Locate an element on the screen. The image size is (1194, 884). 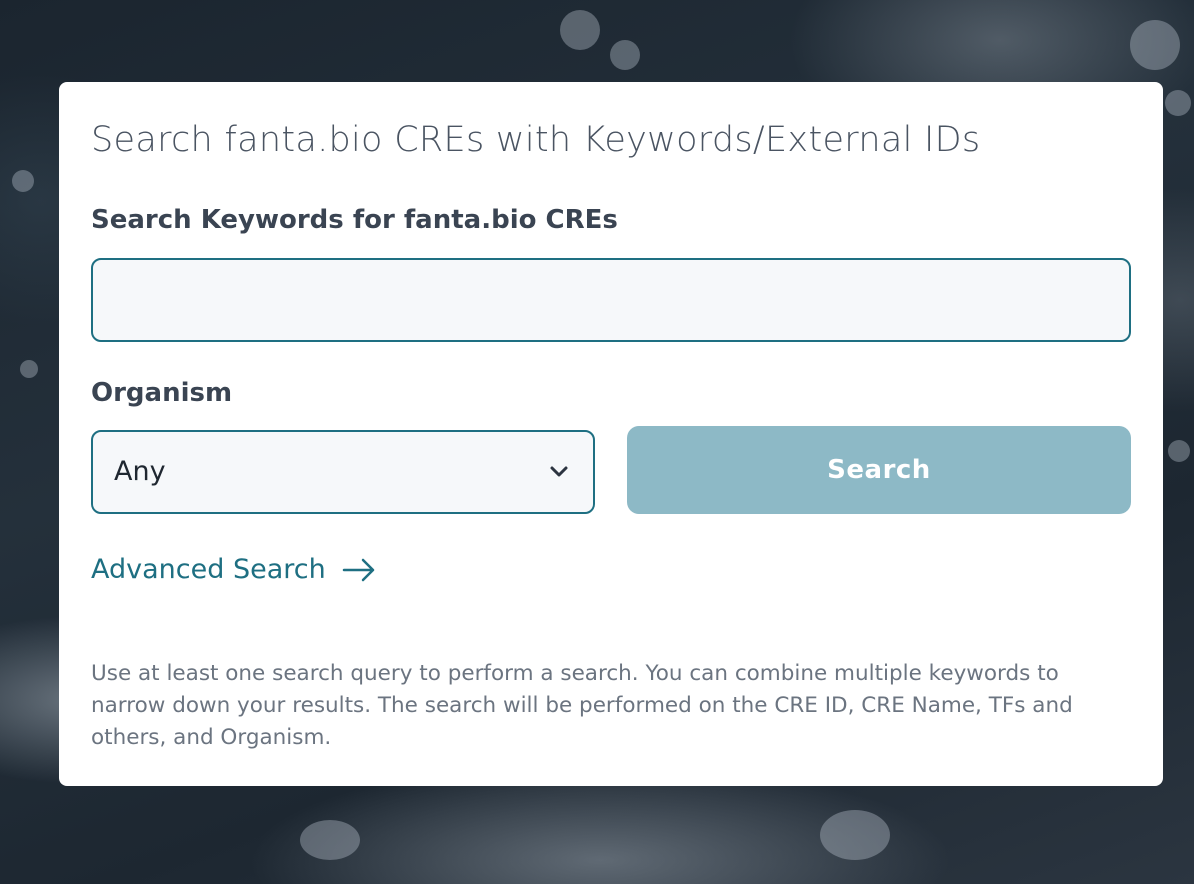
organism-selected-value: Any is located at coordinates (140, 471).